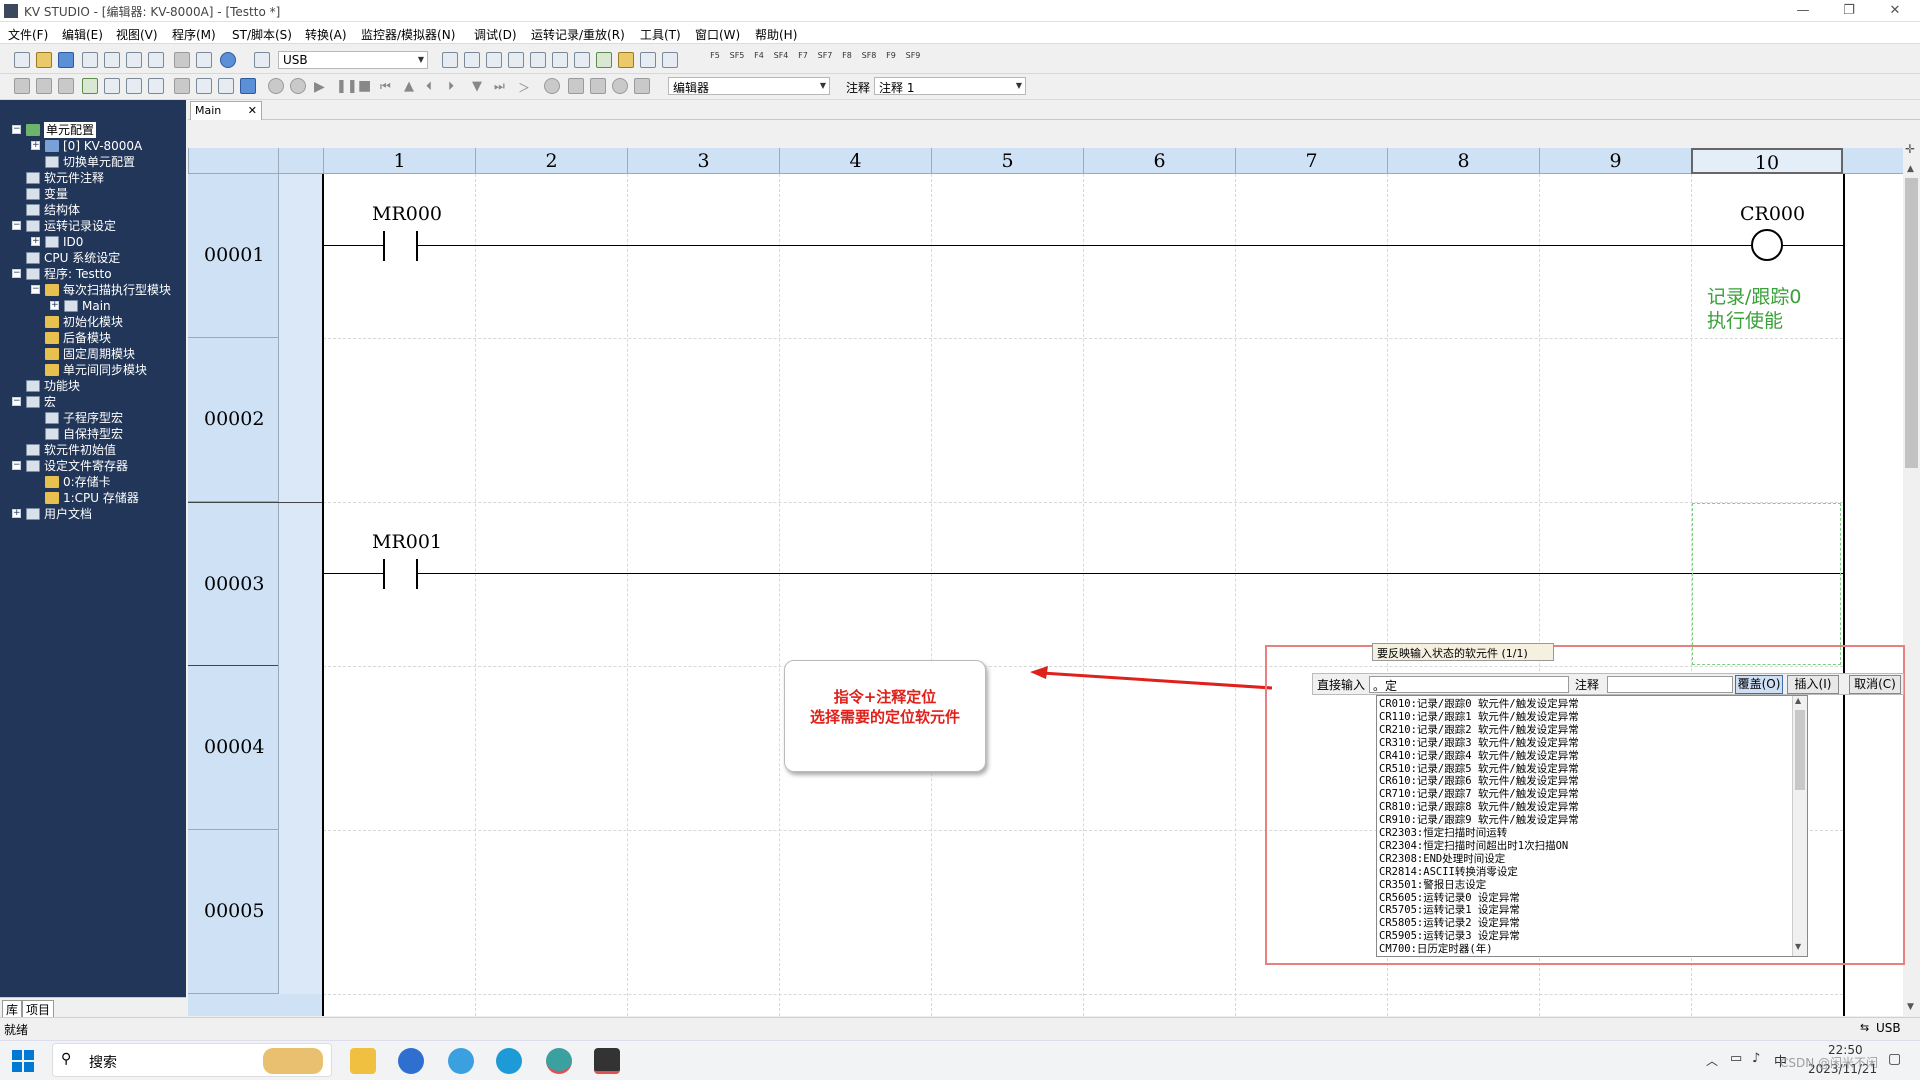 The height and width of the screenshot is (1080, 1920). I want to click on hand-icon, so click(576, 86).